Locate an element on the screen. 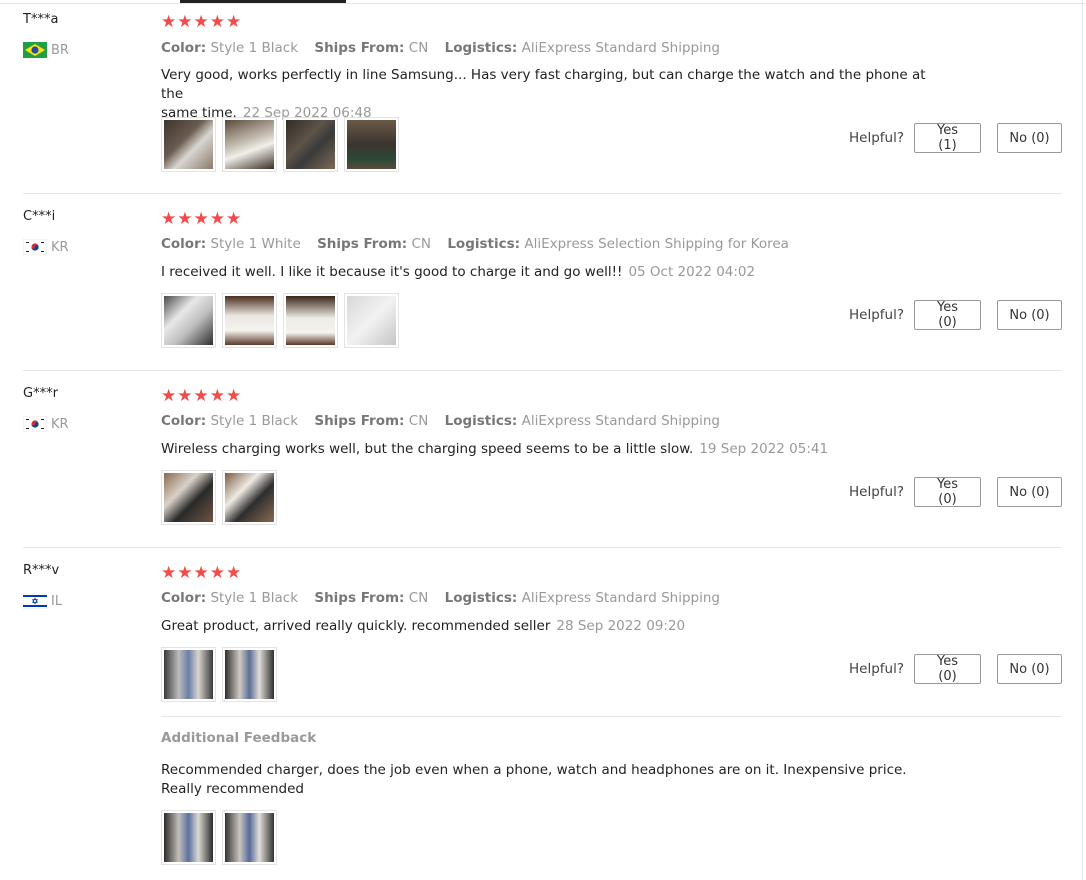 This screenshot has width=1086, height=880. country-code: IL is located at coordinates (57, 601).